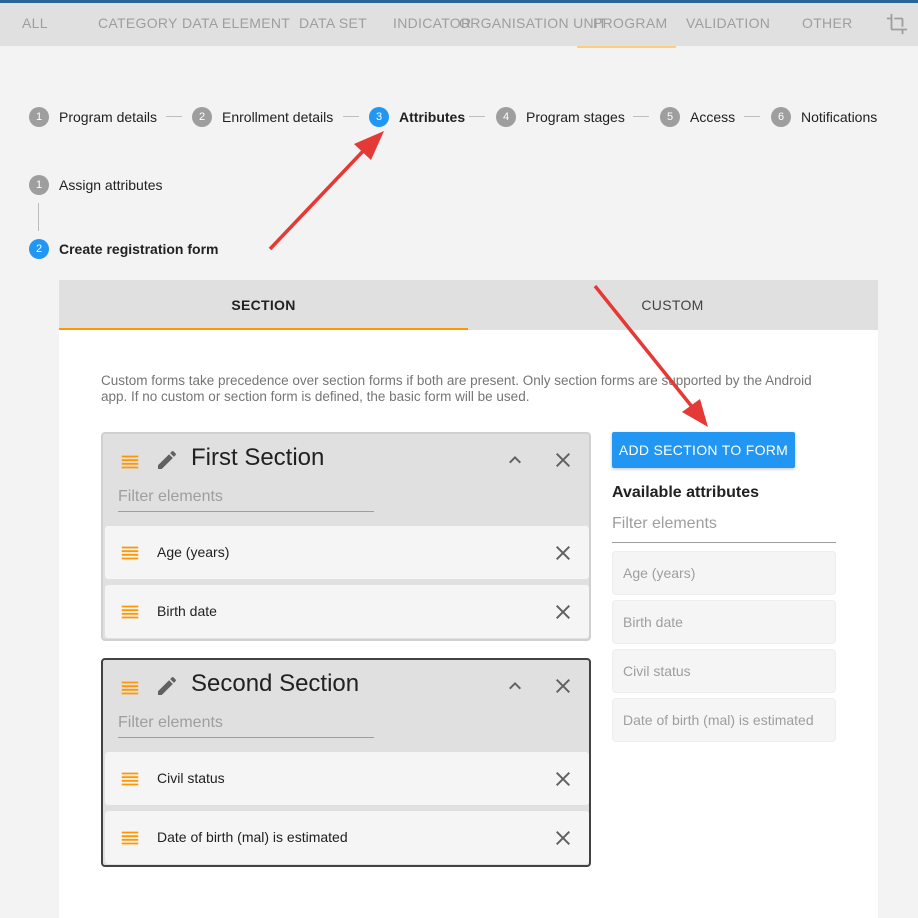 The height and width of the screenshot is (918, 918). What do you see at coordinates (432, 117) in the screenshot?
I see `step-label: Attributes` at bounding box center [432, 117].